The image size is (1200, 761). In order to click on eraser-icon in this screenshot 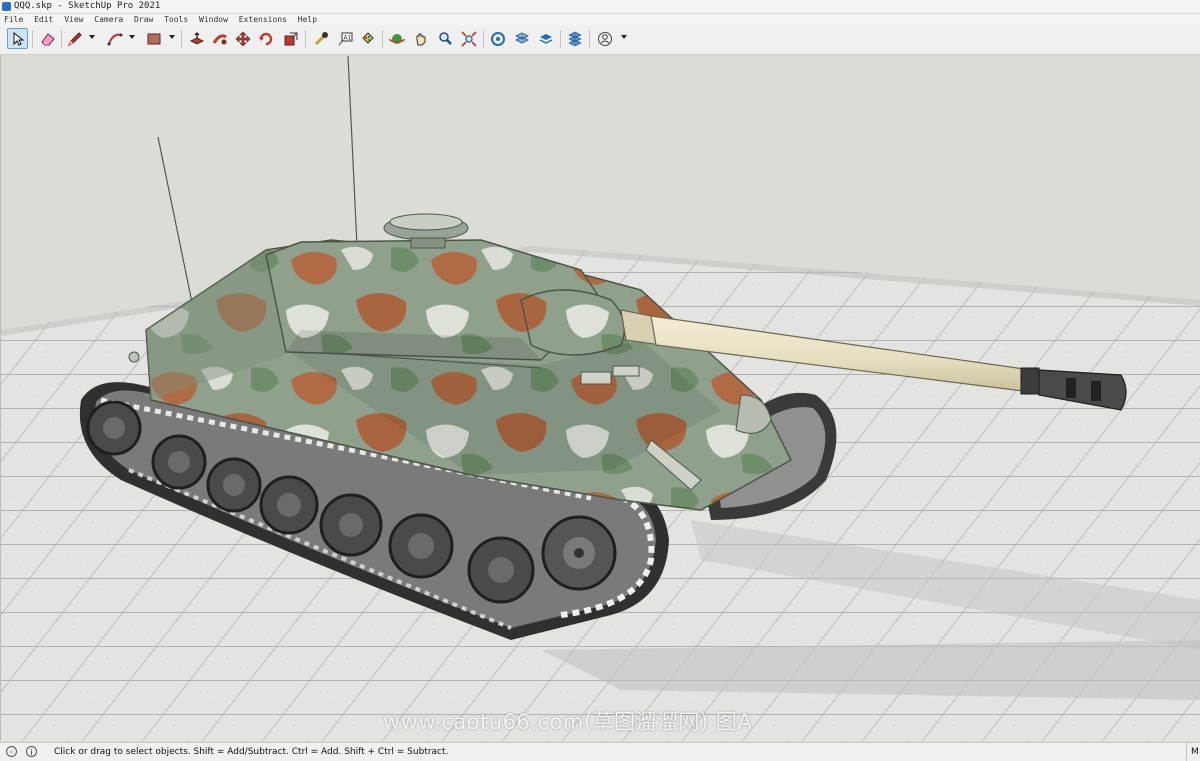, I will do `click(47, 38)`.